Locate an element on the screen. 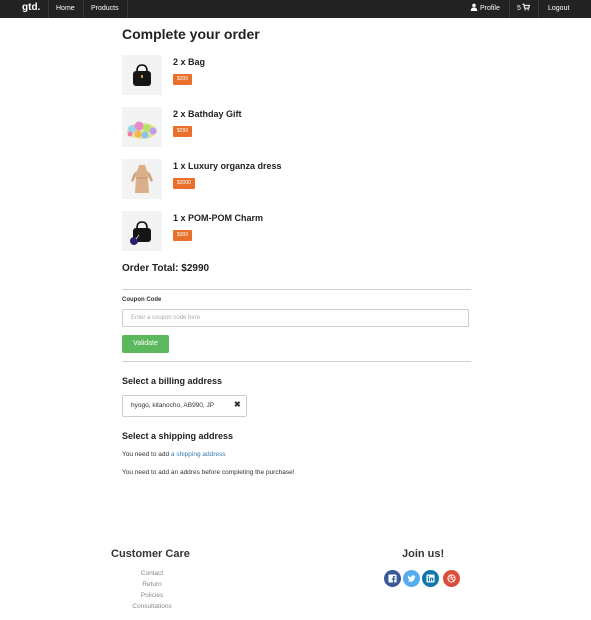 This screenshot has height=620, width=591. shipping-needed-text: You need to add is located at coordinates (146, 454).